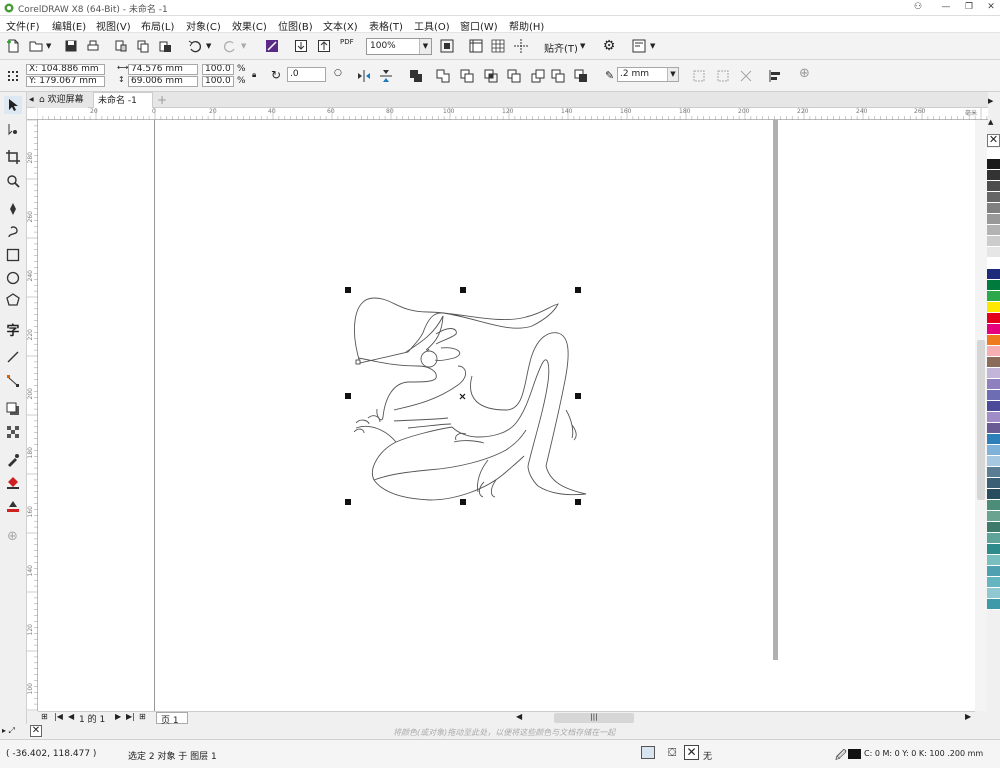 The image size is (1000, 768). I want to click on outline-color-swatch, so click(854, 754).